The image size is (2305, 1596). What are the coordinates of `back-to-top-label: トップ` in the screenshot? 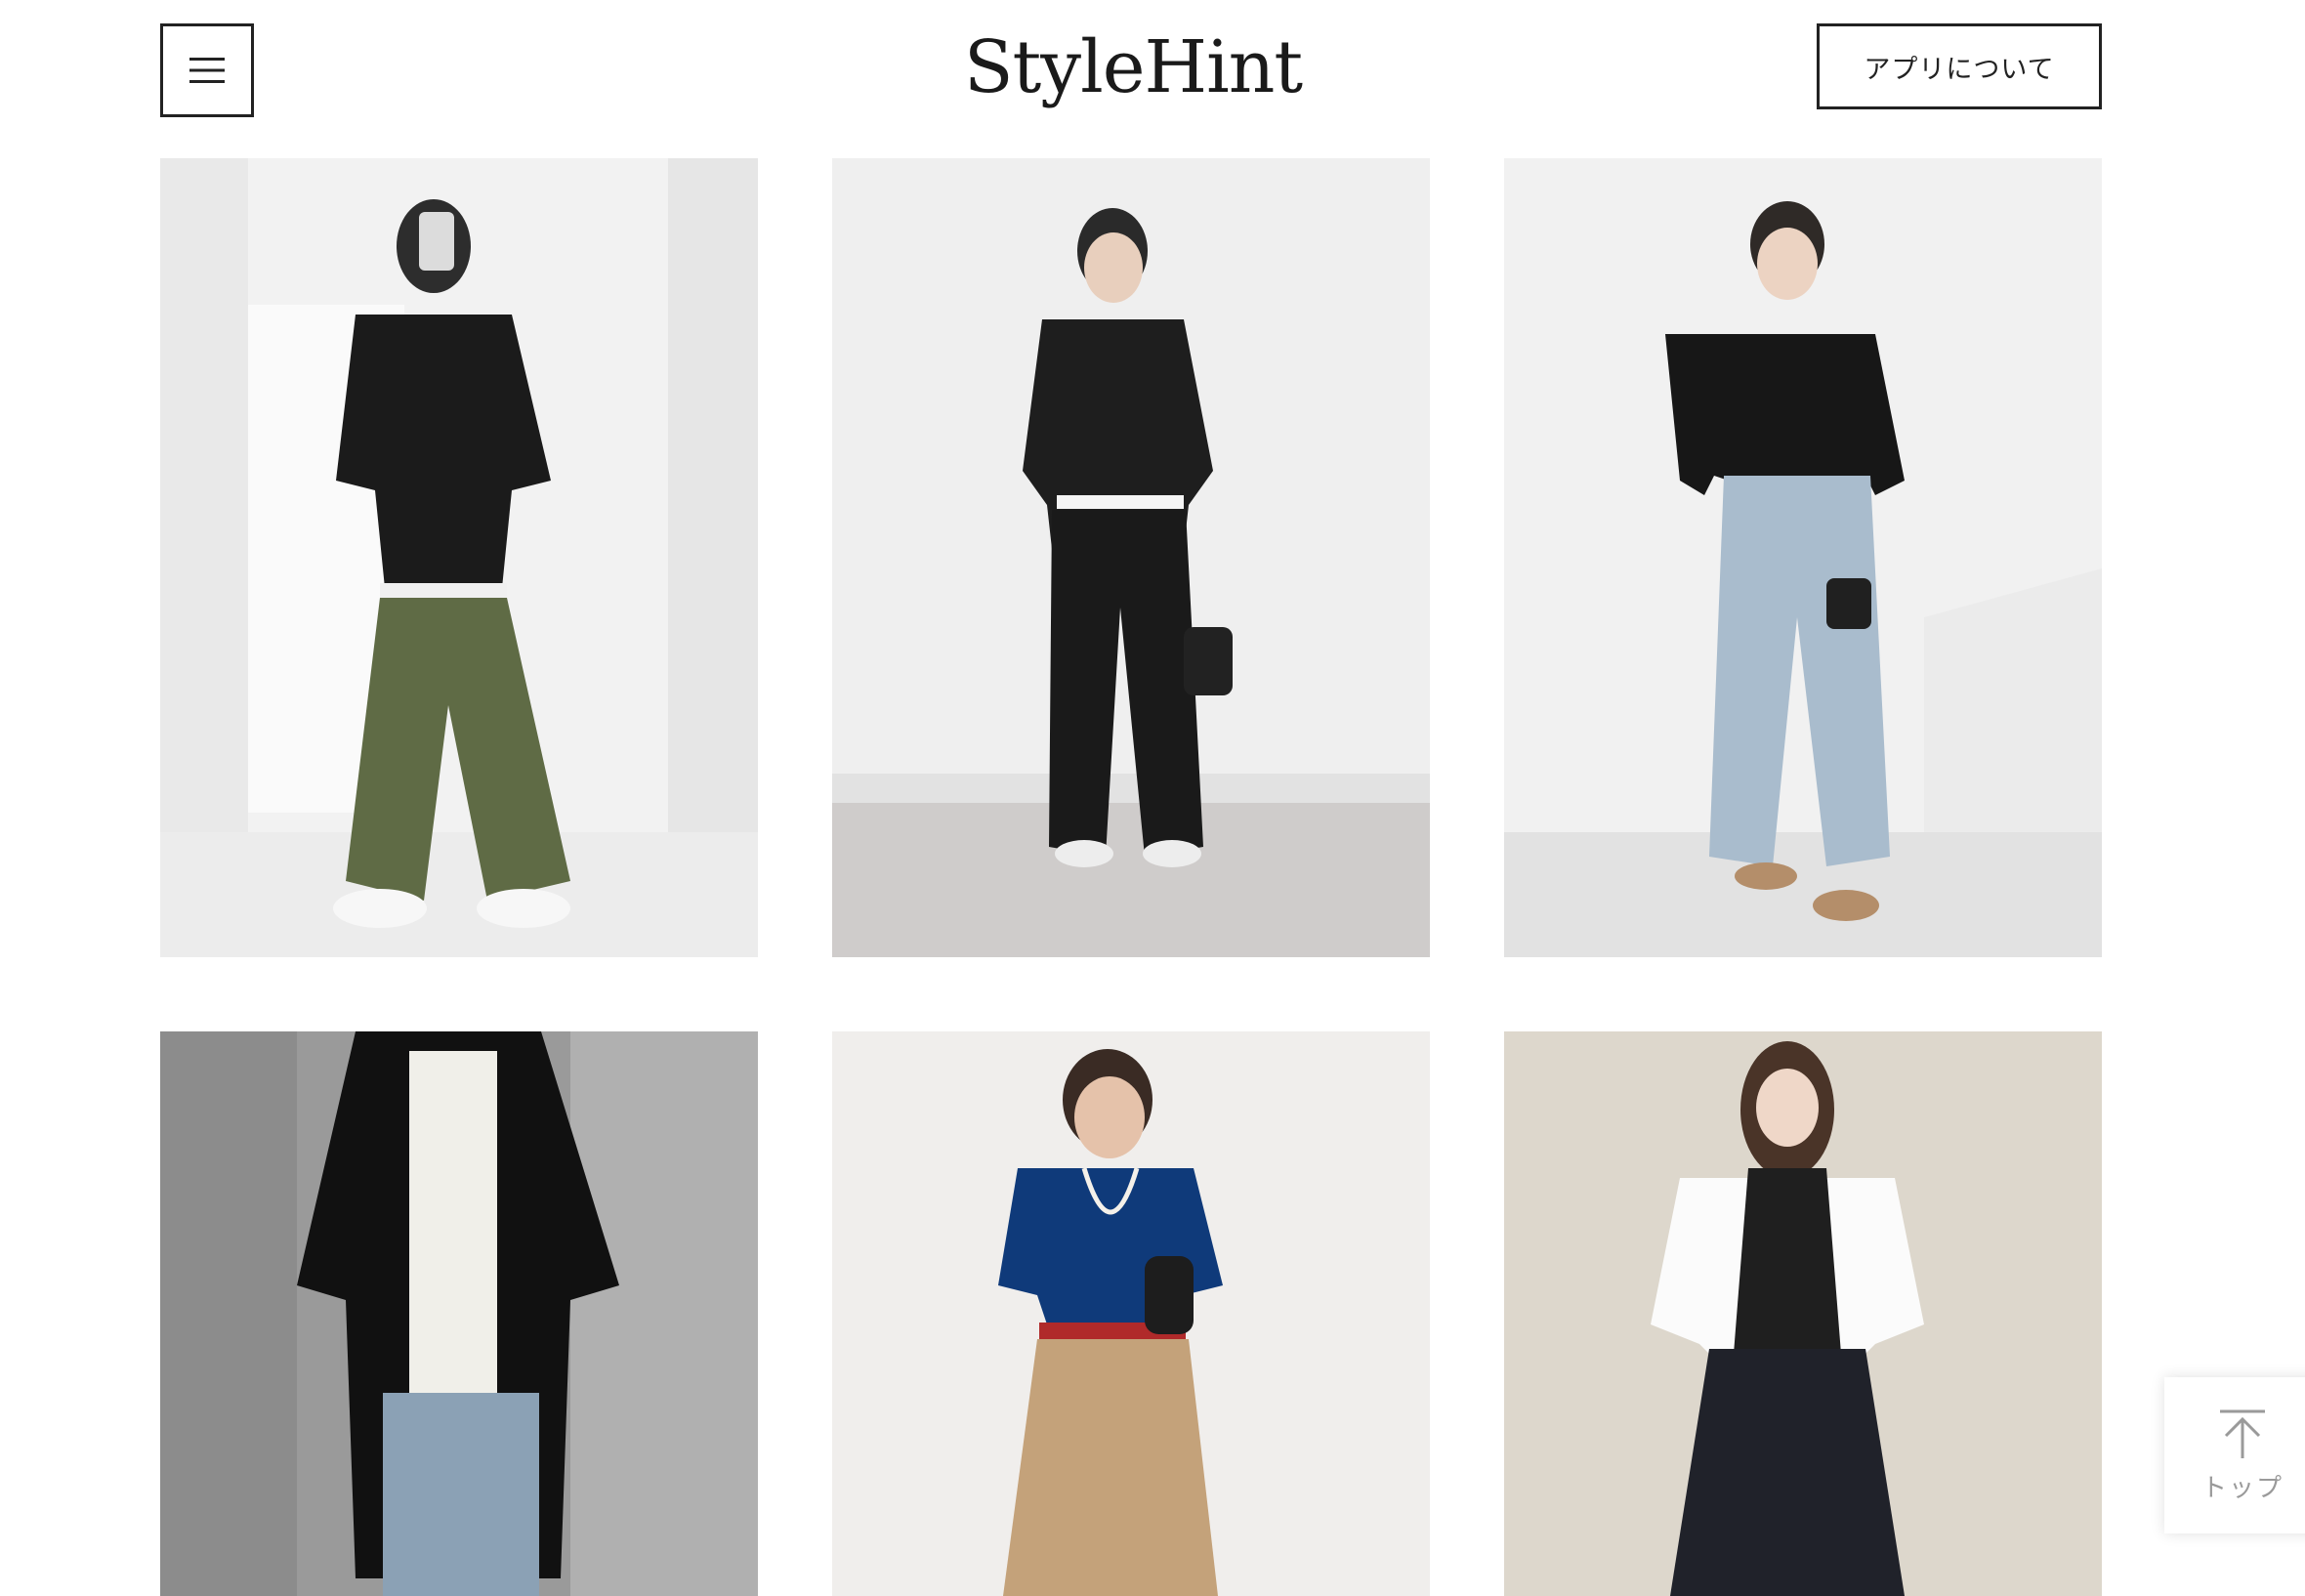 It's located at (2242, 1488).